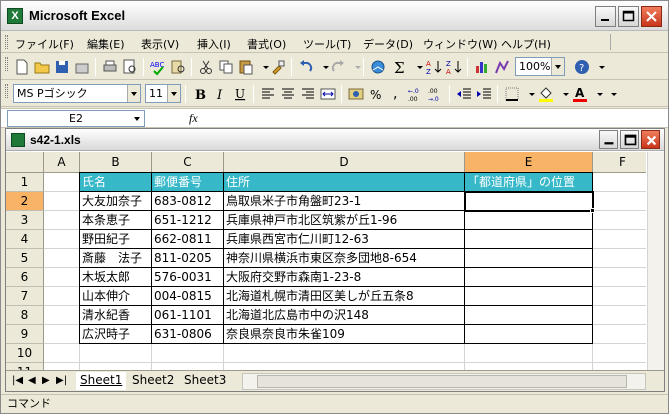  Describe the element at coordinates (17, 380) in the screenshot. I see `first-sheet-button: |◀` at that location.